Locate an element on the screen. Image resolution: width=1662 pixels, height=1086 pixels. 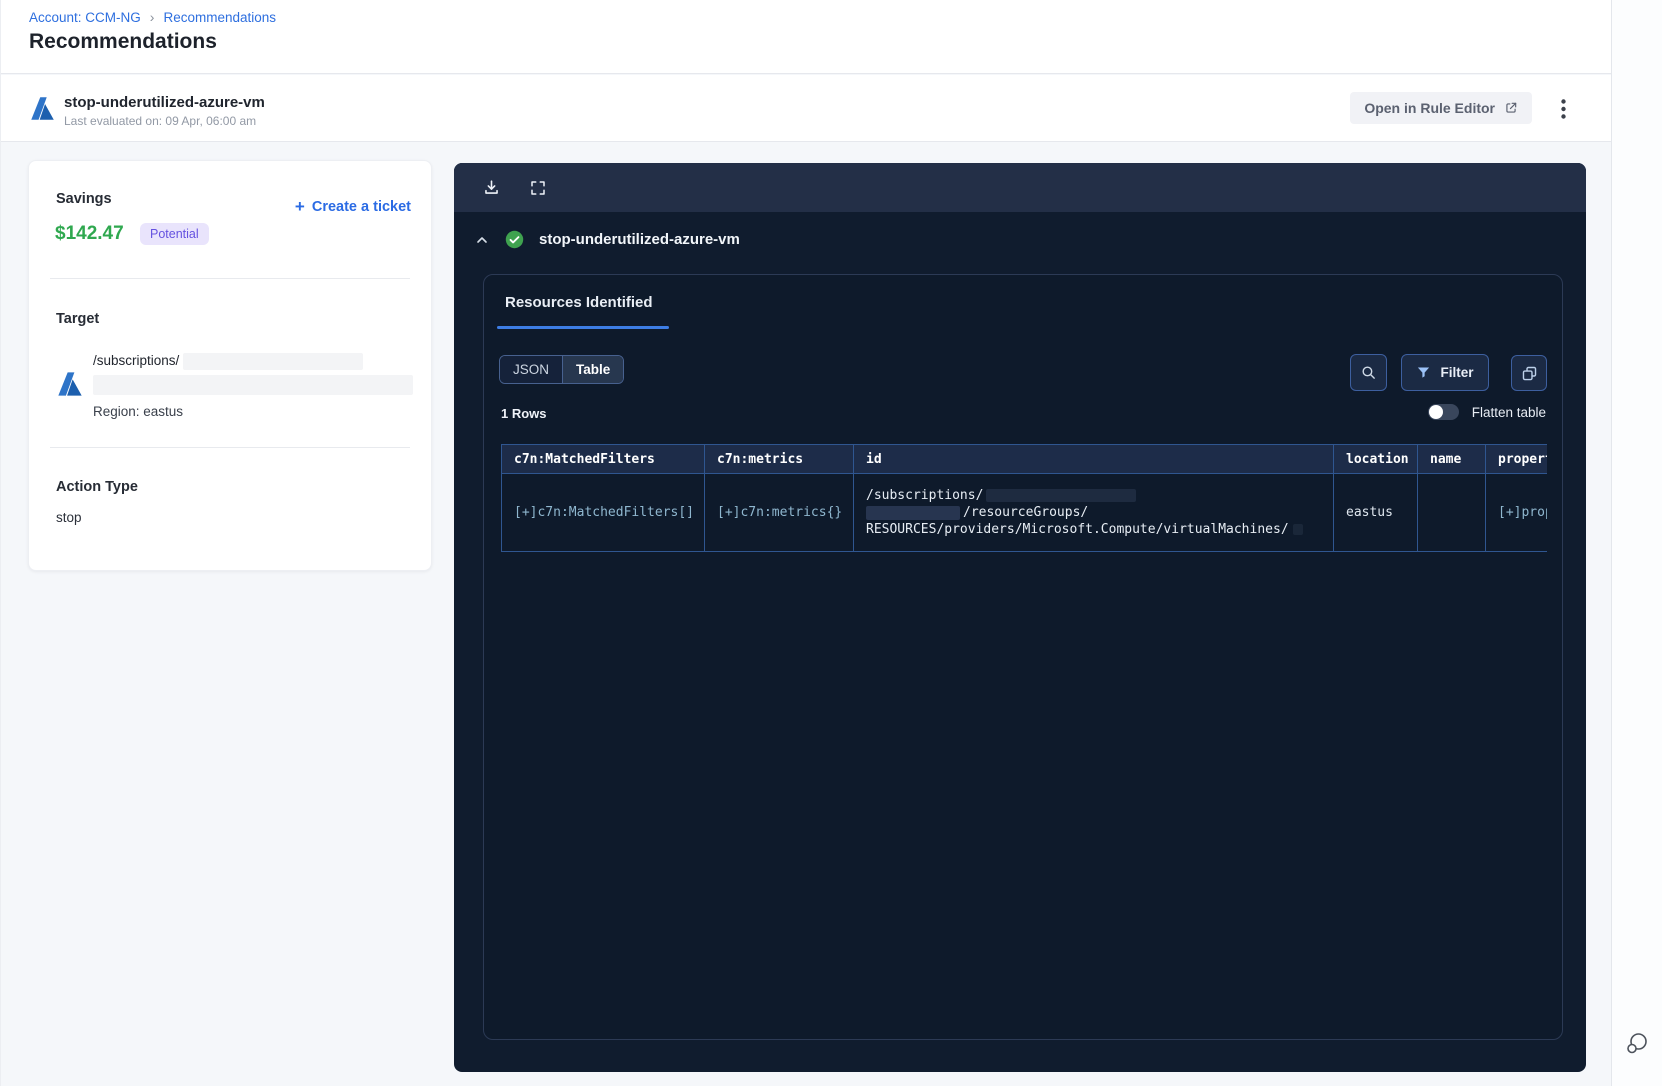
breadcrumb-recommendations-link: Recommendations is located at coordinates (219, 17).